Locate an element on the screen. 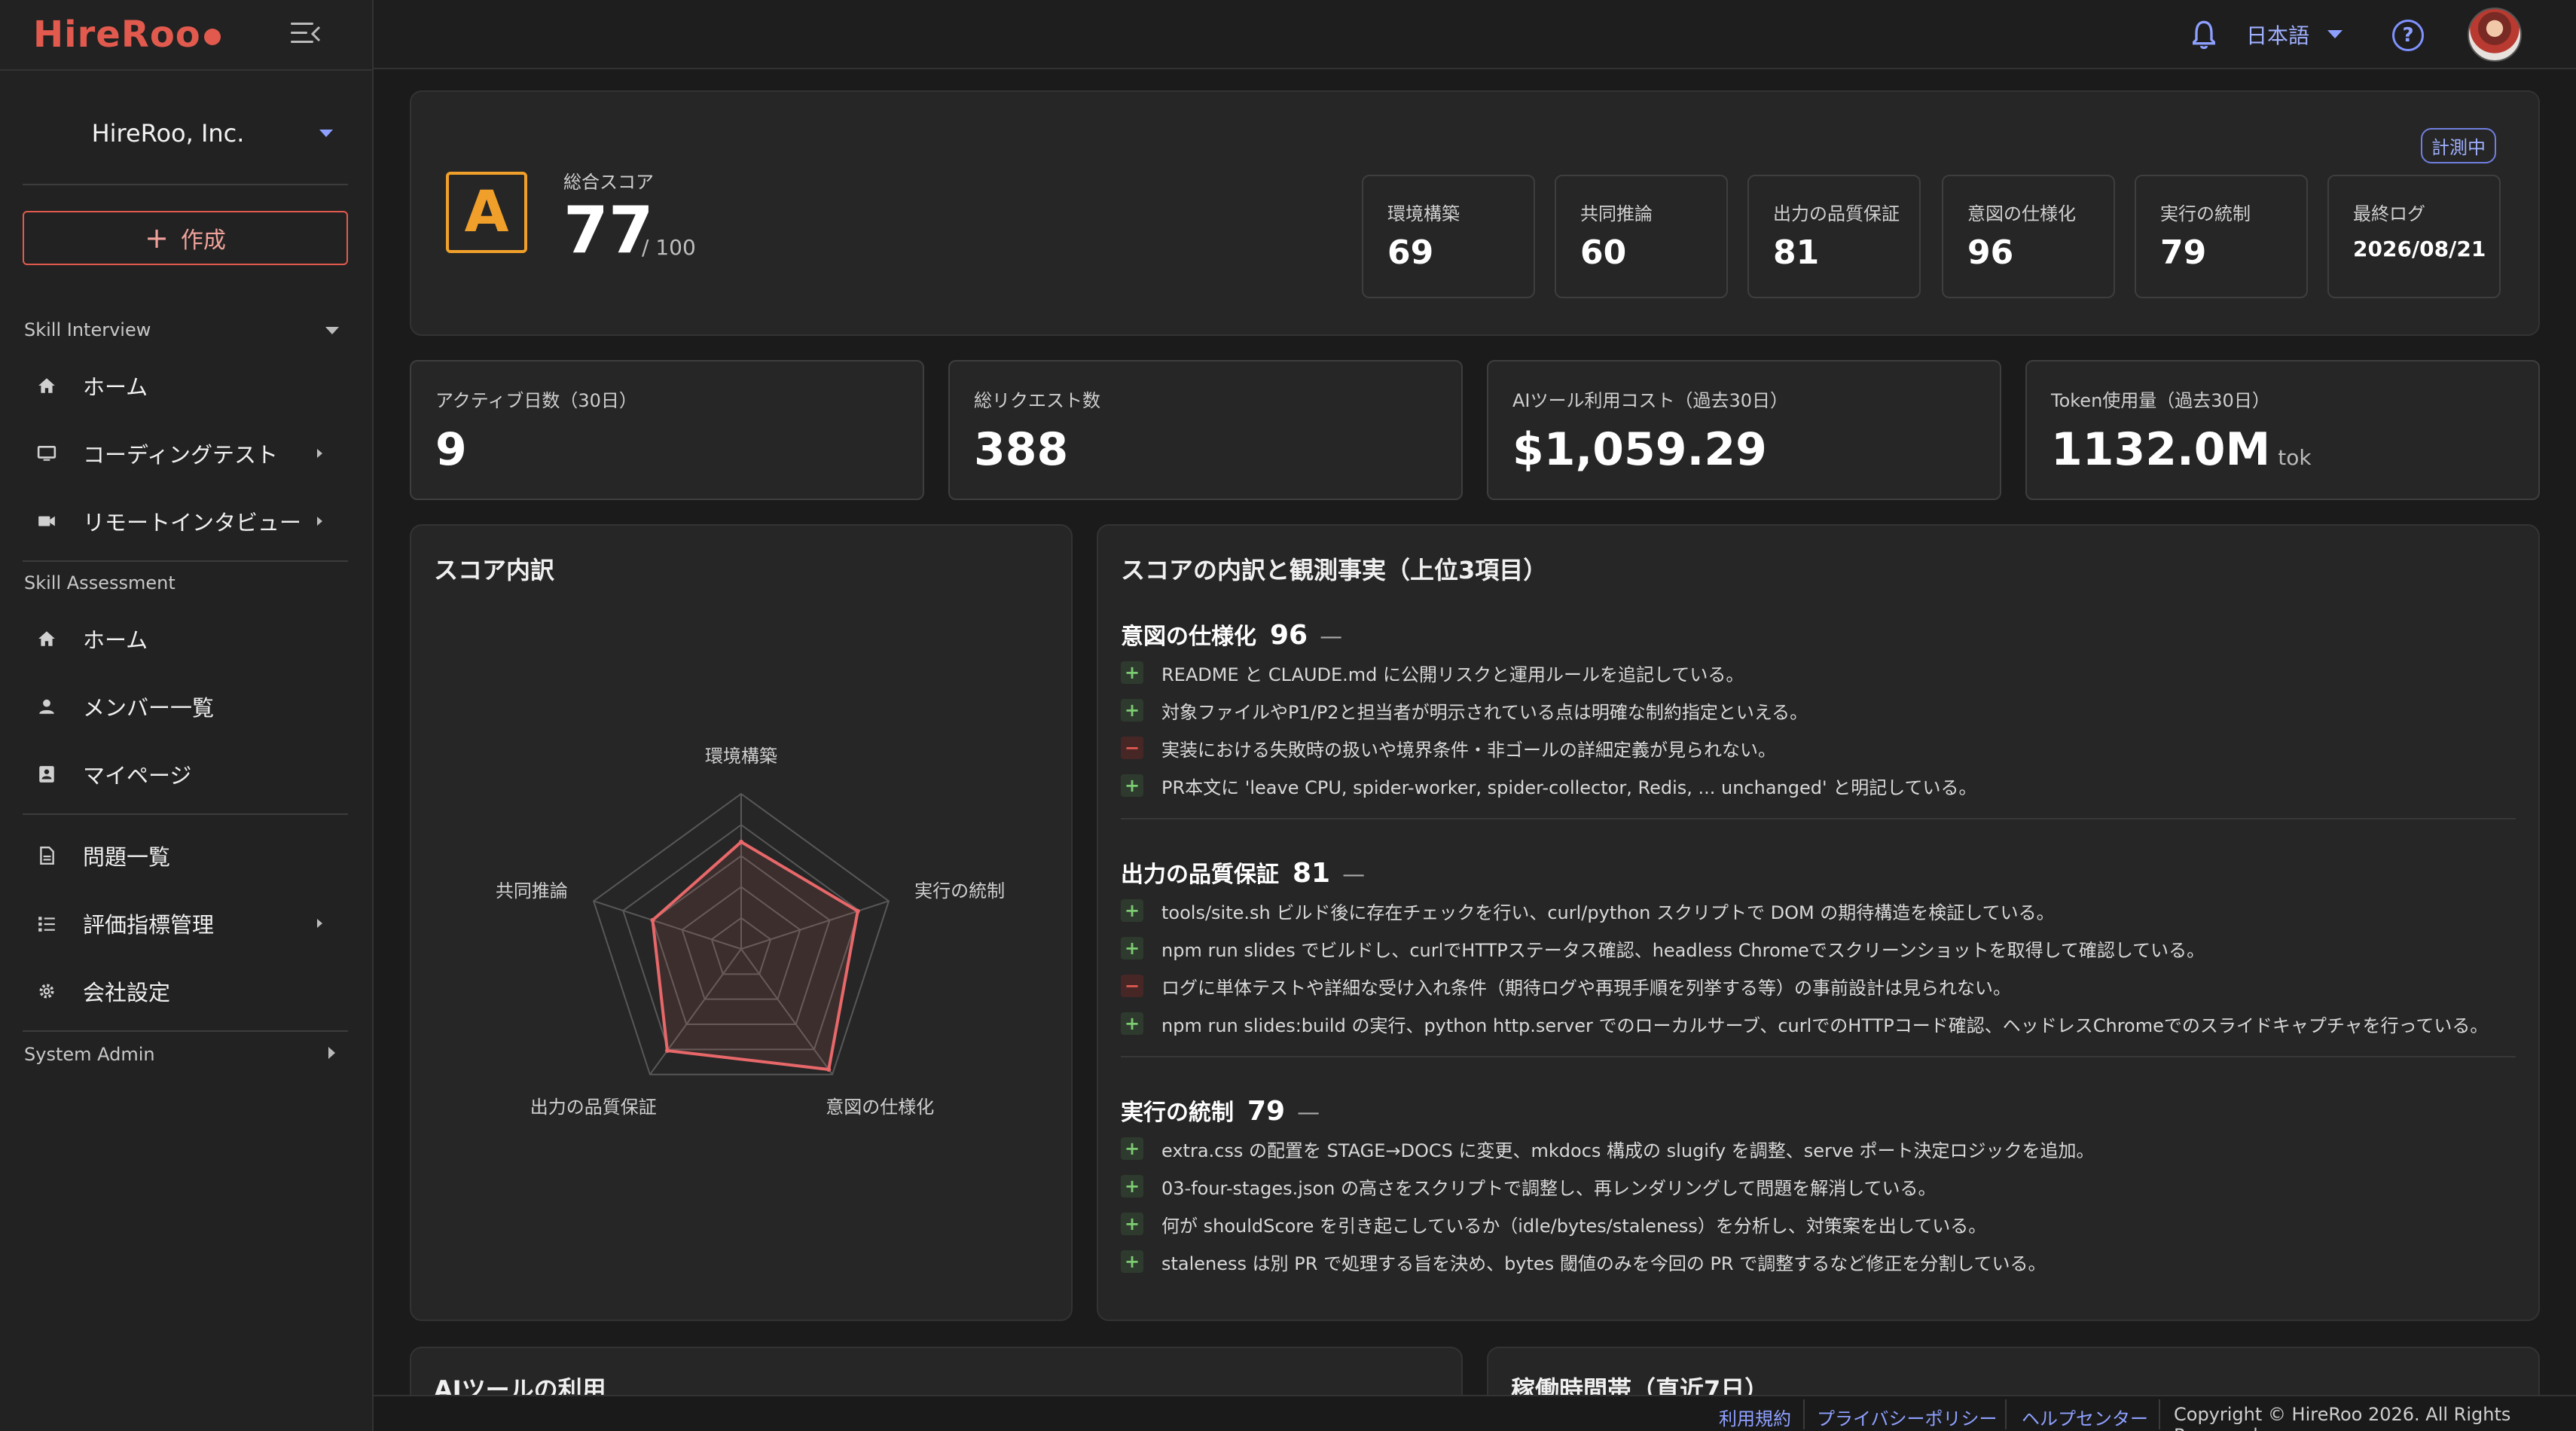 The width and height of the screenshot is (2576, 1431). radar-chart: 環境構築実行の統制意図の仕様化 出力の品質保証 共同推論 is located at coordinates (751, 932).